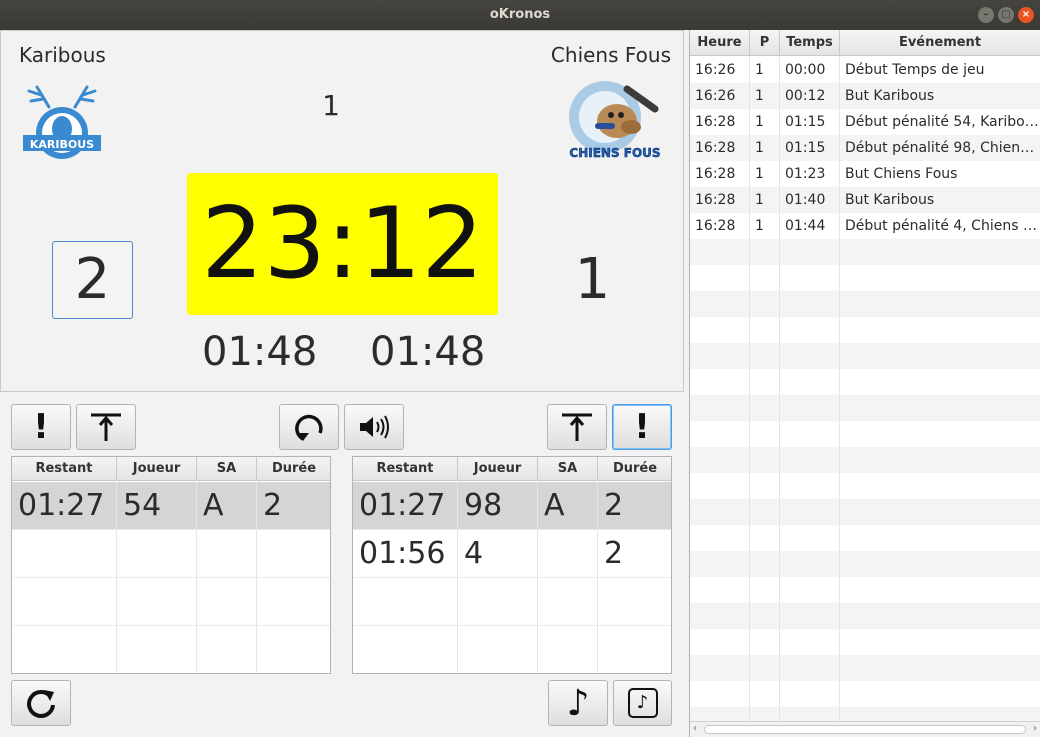 The height and width of the screenshot is (737, 1040). Describe the element at coordinates (765, 43) in the screenshot. I see `column-header-p: P` at that location.